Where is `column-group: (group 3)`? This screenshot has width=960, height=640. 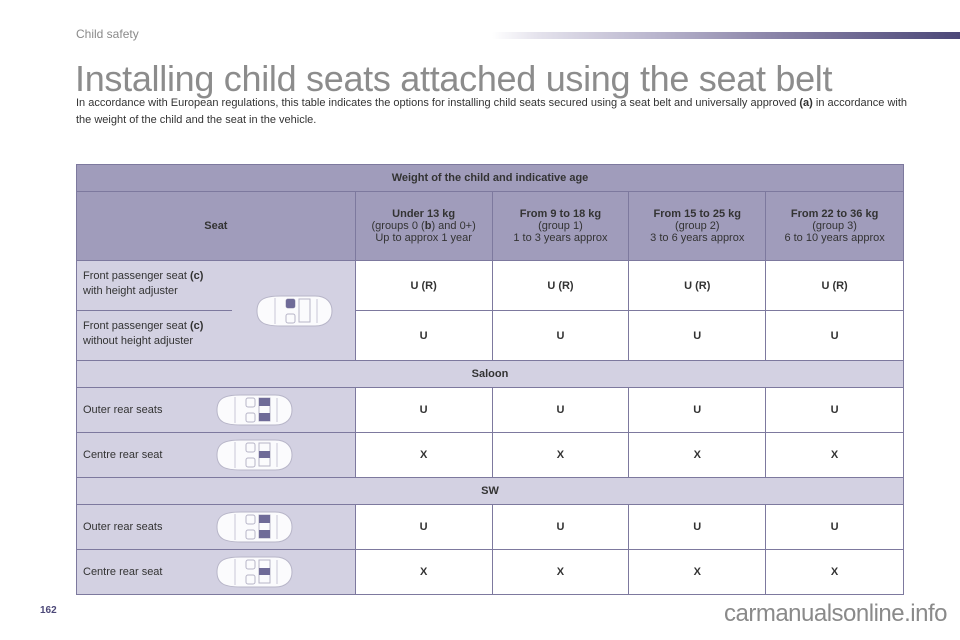 column-group: (group 3) is located at coordinates (834, 226).